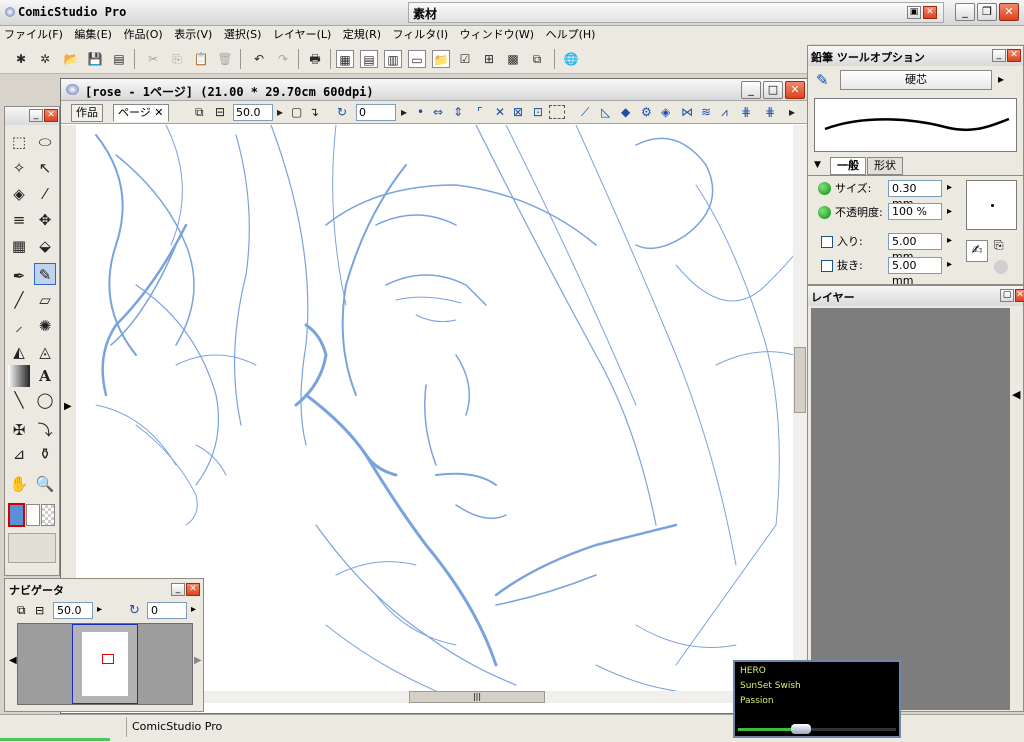  I want to click on tab-general: 一般, so click(848, 166).